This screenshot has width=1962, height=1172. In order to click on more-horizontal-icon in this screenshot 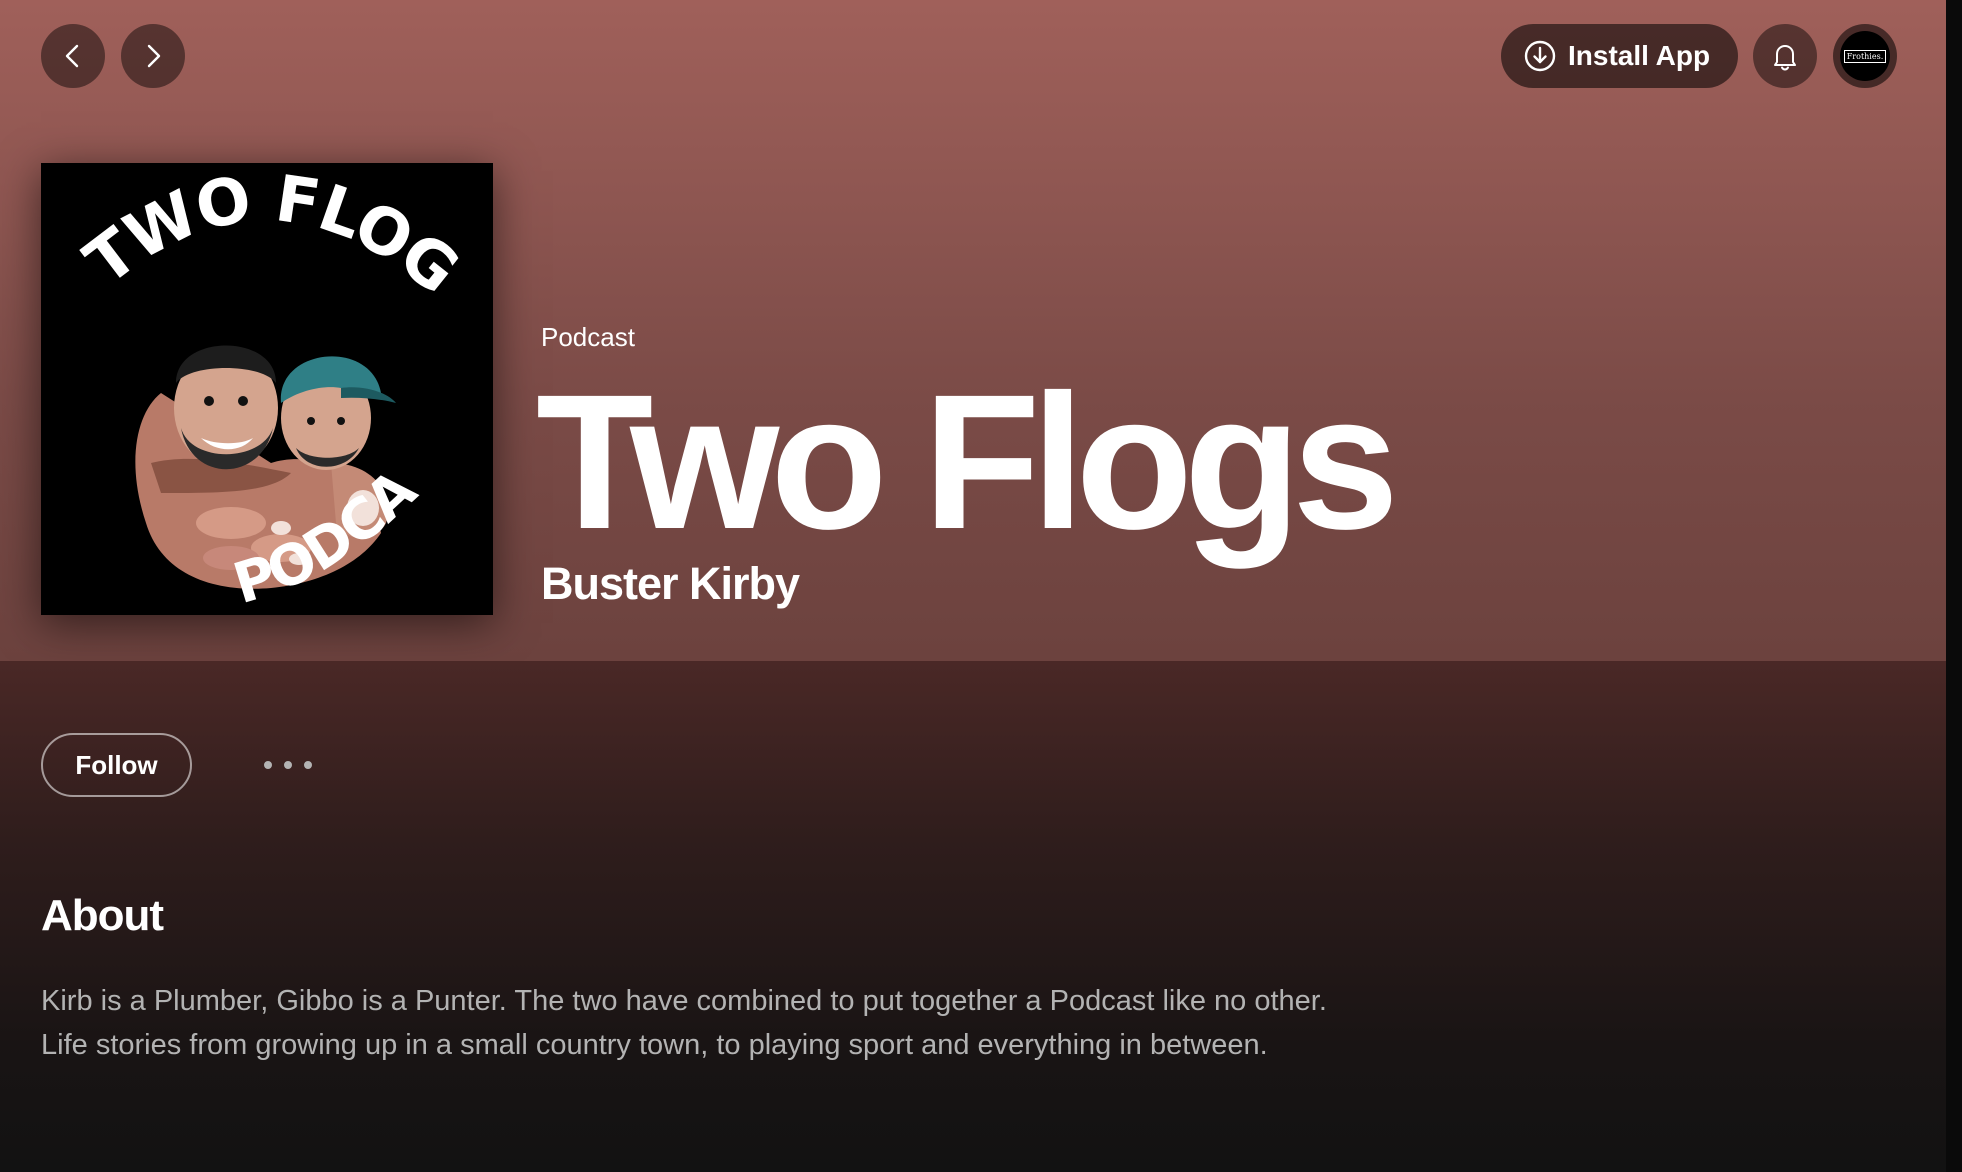, I will do `click(288, 765)`.